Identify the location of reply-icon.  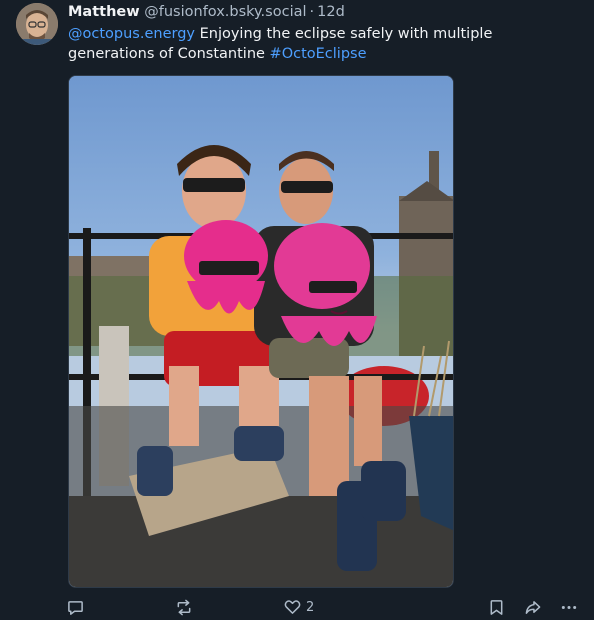
(75, 607).